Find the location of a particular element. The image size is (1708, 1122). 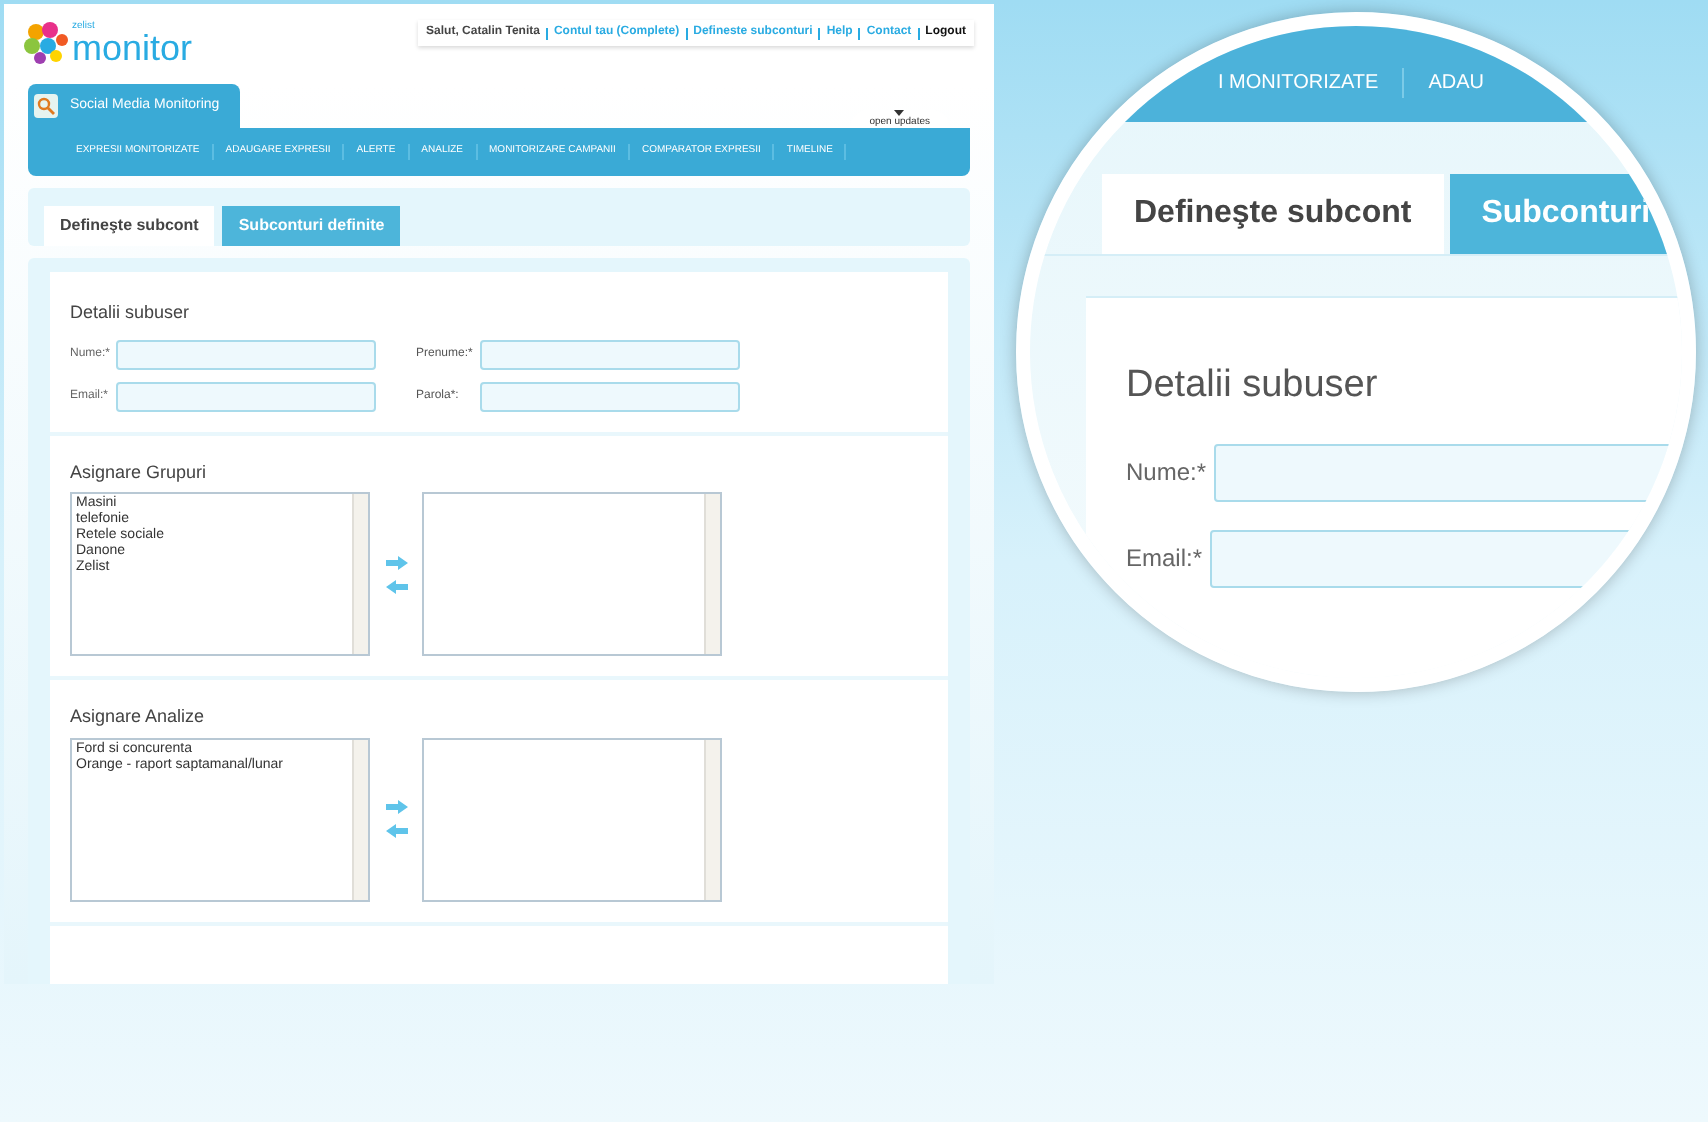

section-title: Asignare Analize is located at coordinates (138, 717).